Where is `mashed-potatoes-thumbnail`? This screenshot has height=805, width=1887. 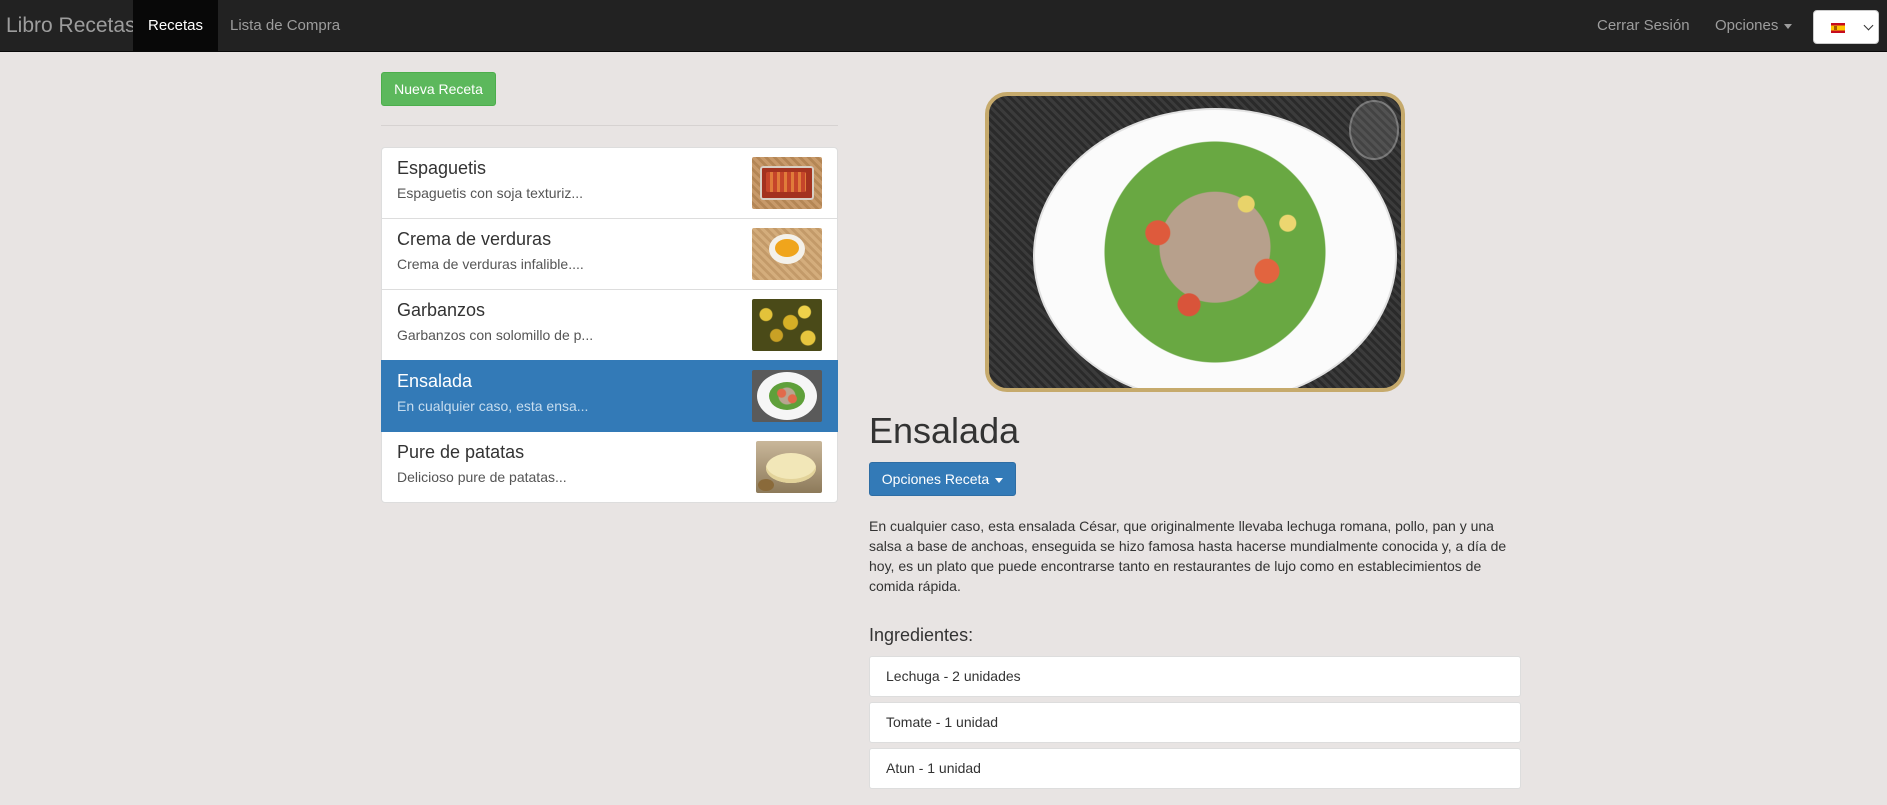 mashed-potatoes-thumbnail is located at coordinates (789, 467).